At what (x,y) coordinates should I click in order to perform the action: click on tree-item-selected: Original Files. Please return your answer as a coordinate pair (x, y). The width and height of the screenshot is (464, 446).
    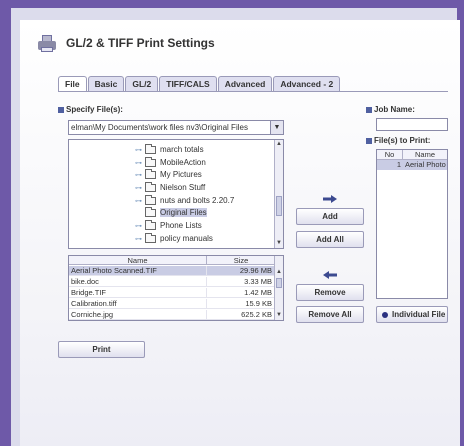
    Looking at the image, I should click on (176, 212).